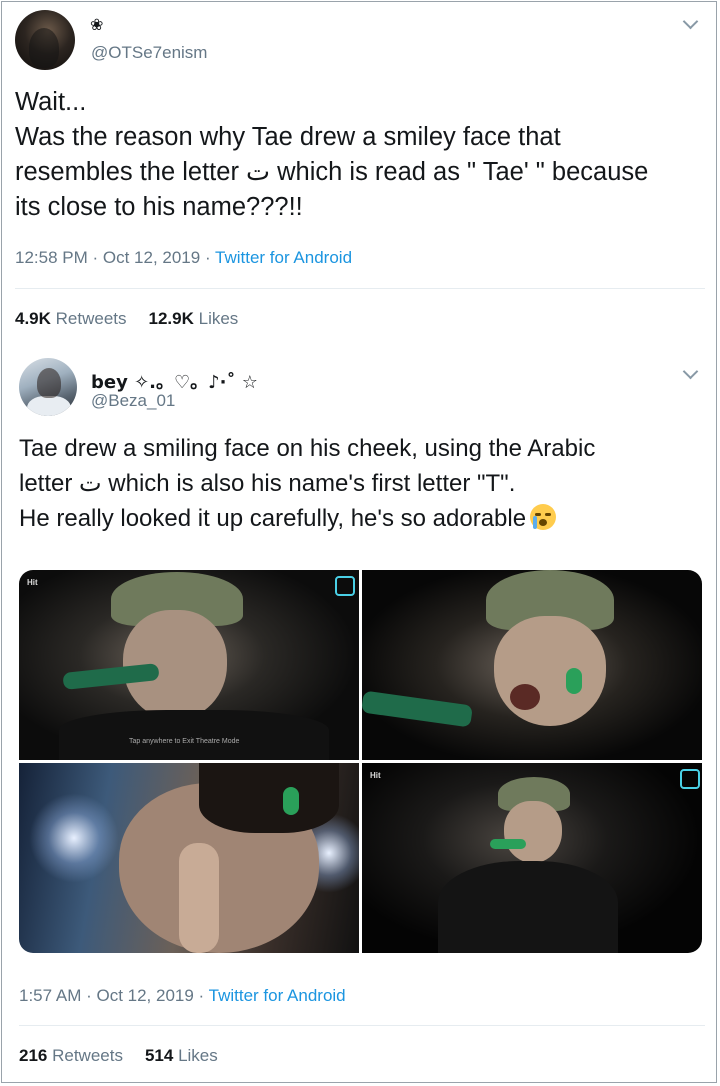 Image resolution: width=720 pixels, height=1086 pixels. Describe the element at coordinates (114, 995) in the screenshot. I see `timestamp-text: 1:57 AM · Oct 12, 2019 ·` at that location.